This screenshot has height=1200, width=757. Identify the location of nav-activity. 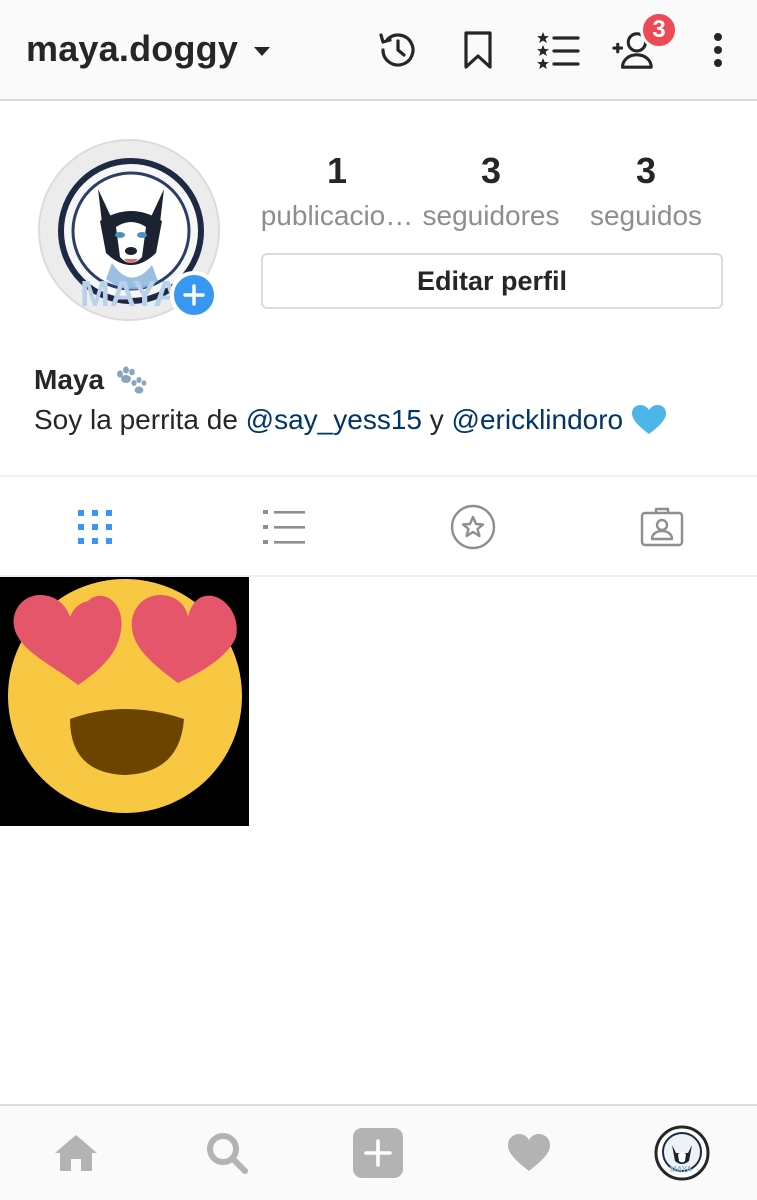
(528, 1153).